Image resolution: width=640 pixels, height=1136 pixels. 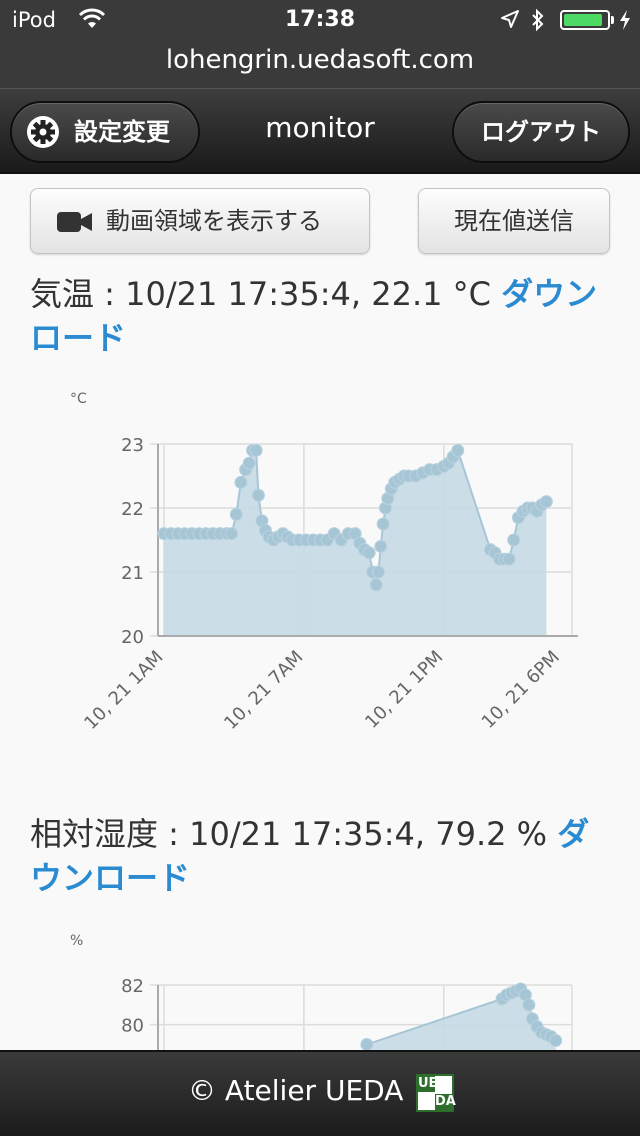 What do you see at coordinates (436, 1093) in the screenshot?
I see `atelier-ueda-logo: UE DA` at bounding box center [436, 1093].